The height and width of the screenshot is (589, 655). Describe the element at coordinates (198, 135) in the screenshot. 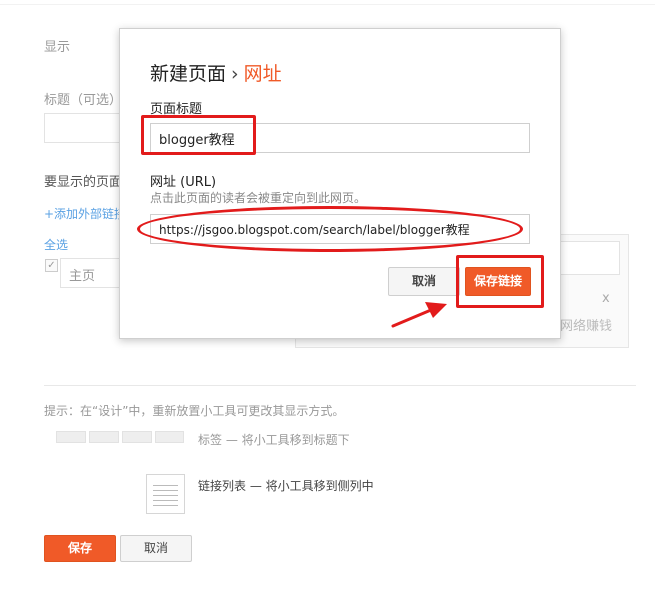

I see `annotation-highlight-title` at that location.